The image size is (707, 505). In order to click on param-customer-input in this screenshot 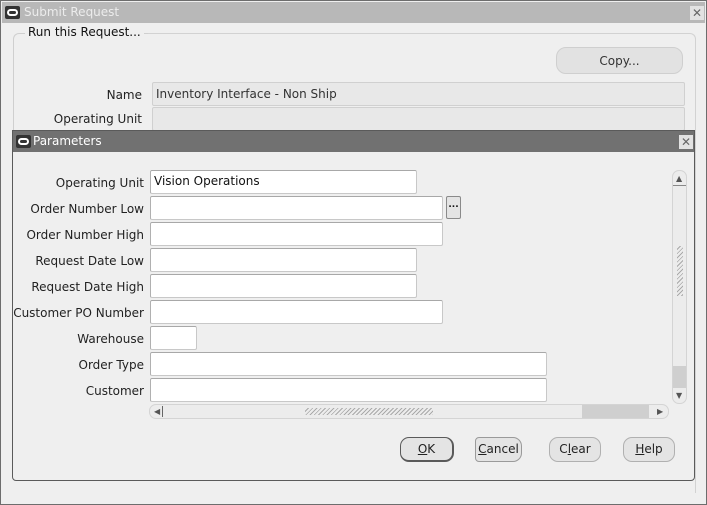, I will do `click(348, 390)`.